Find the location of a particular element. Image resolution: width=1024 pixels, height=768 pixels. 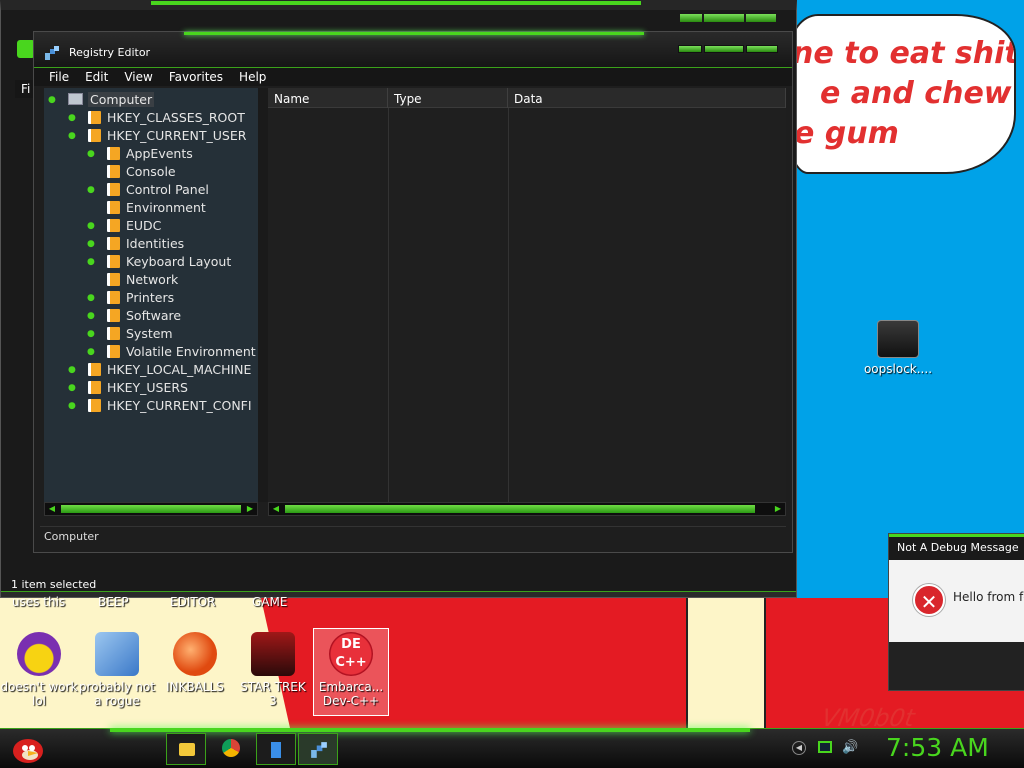

debug-dialog: Not A Debug Message ✕ Hello from fo is located at coordinates (956, 612).